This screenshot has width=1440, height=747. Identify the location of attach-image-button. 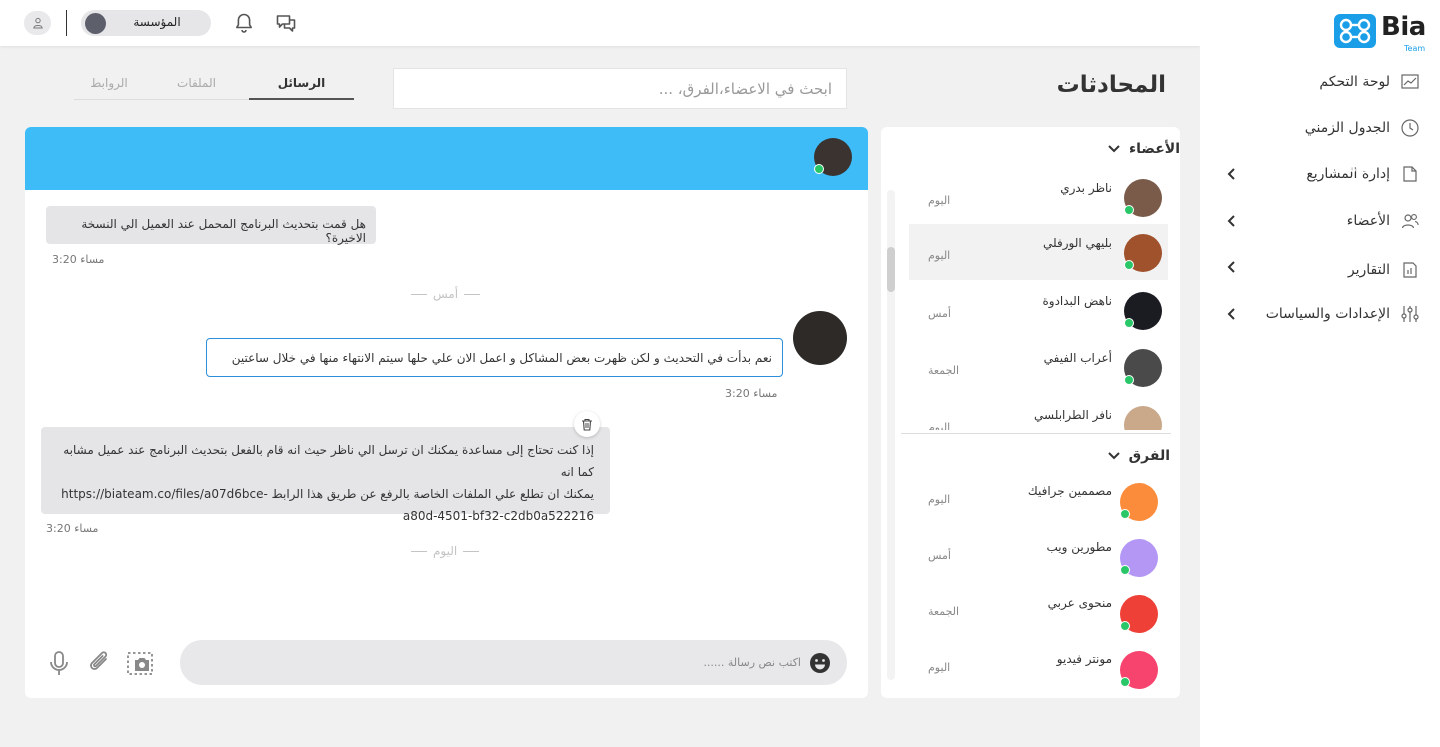
(141, 663).